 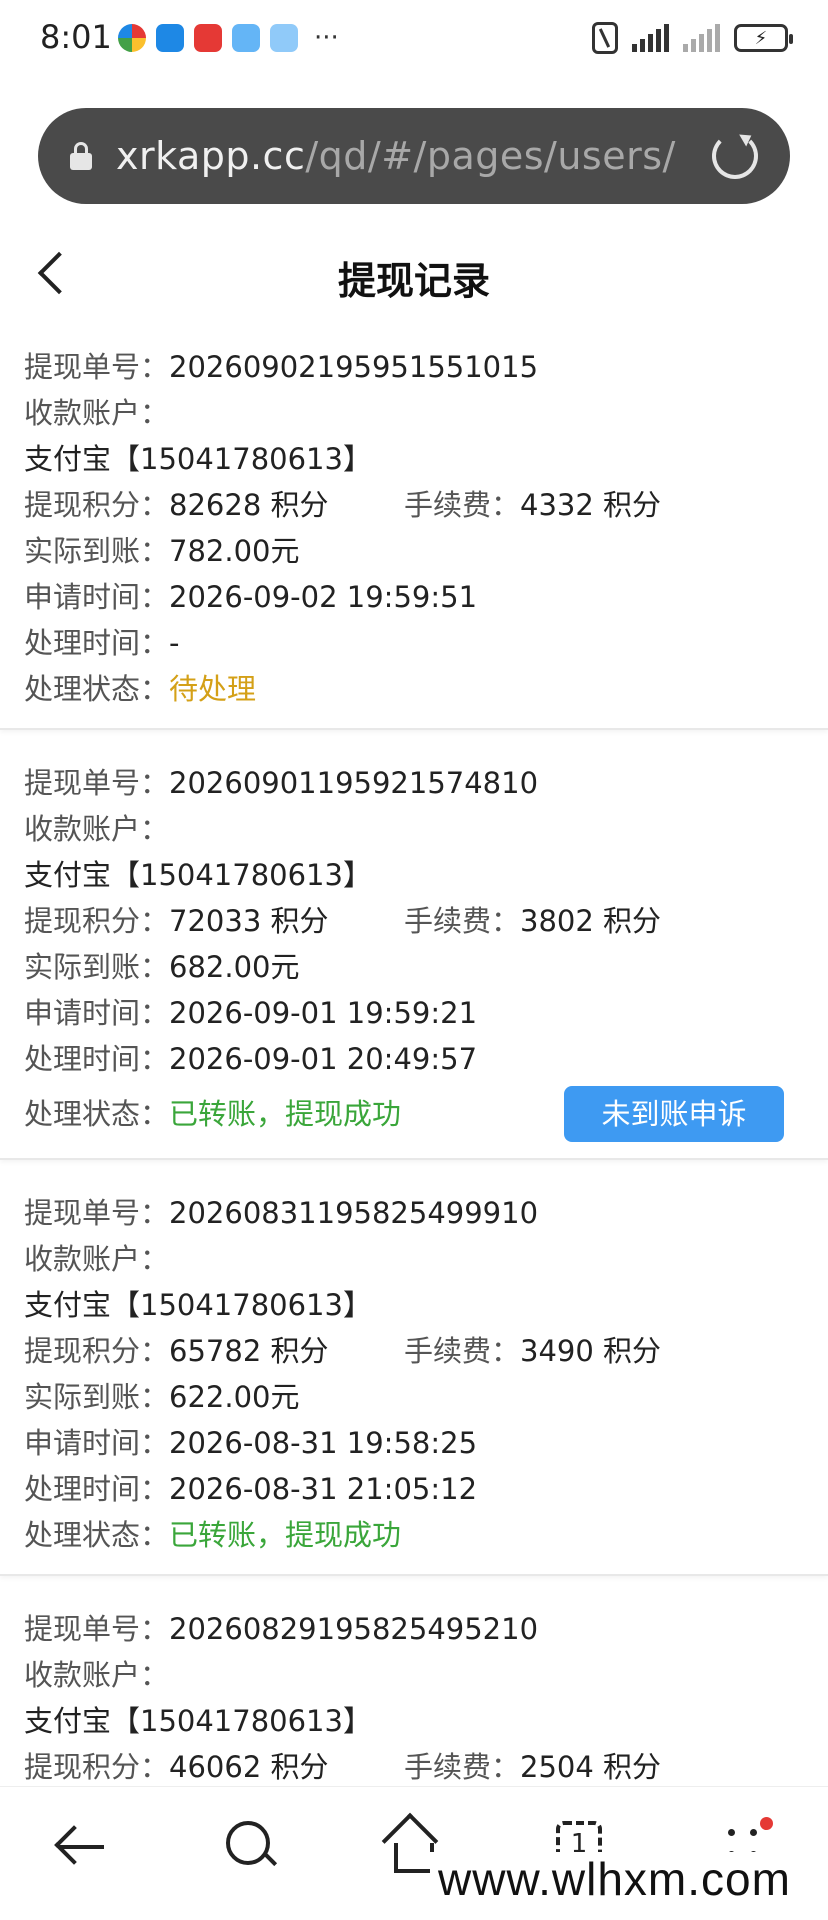 What do you see at coordinates (323, 597) in the screenshot?
I see `apply-time-value: 2026-09-02 19:59:51` at bounding box center [323, 597].